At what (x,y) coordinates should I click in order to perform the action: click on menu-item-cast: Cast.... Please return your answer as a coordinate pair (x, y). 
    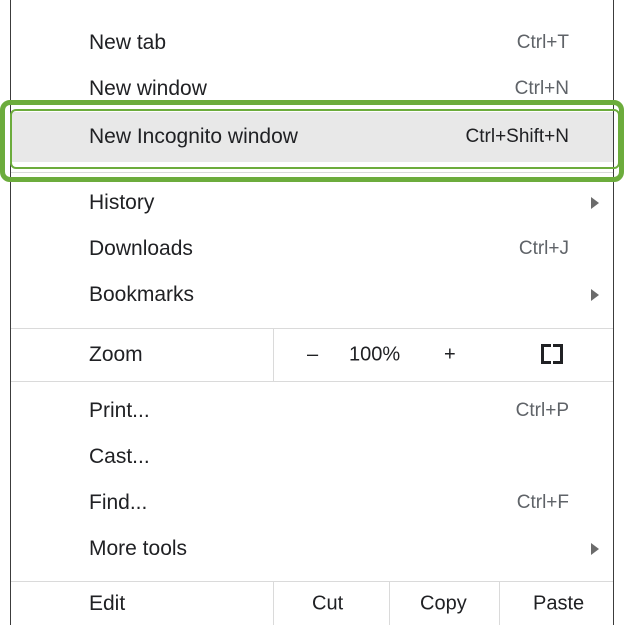
    Looking at the image, I should click on (312, 457).